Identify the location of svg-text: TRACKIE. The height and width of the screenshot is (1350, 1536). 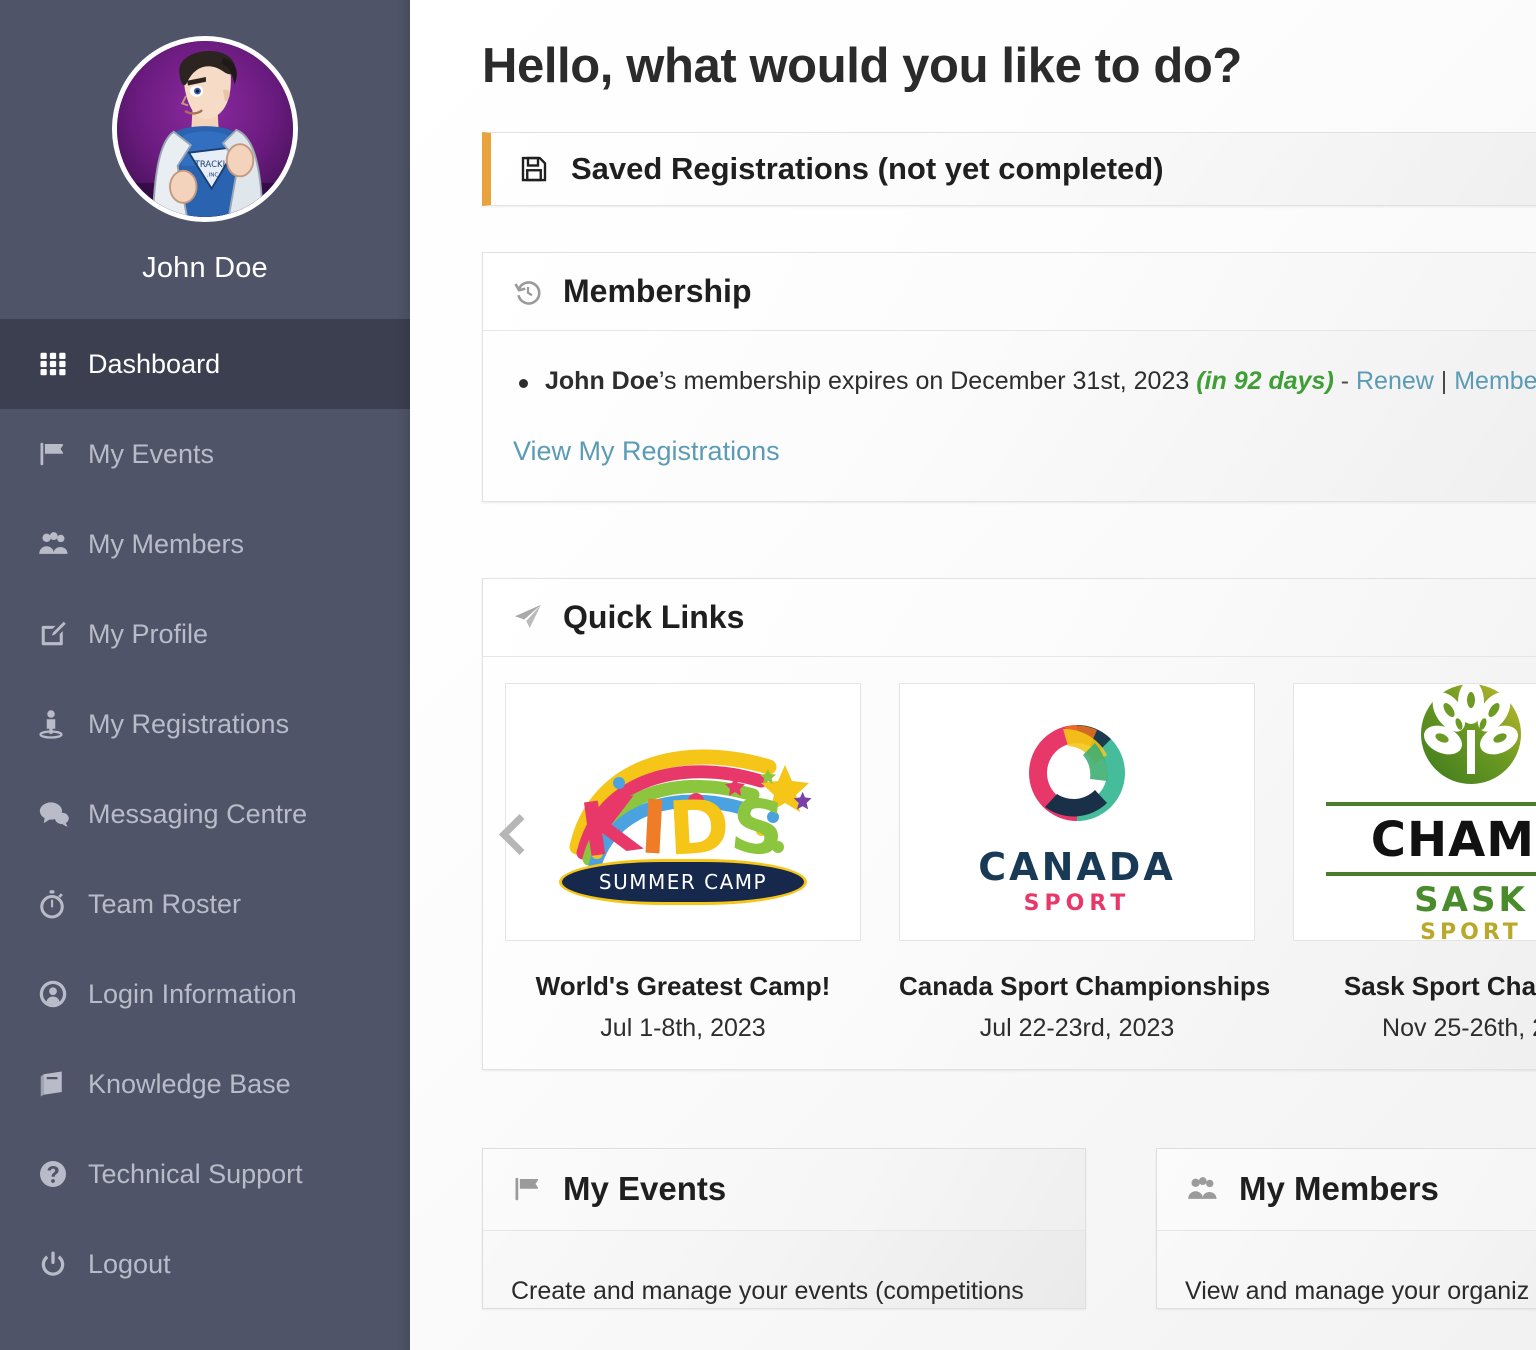
(212, 165).